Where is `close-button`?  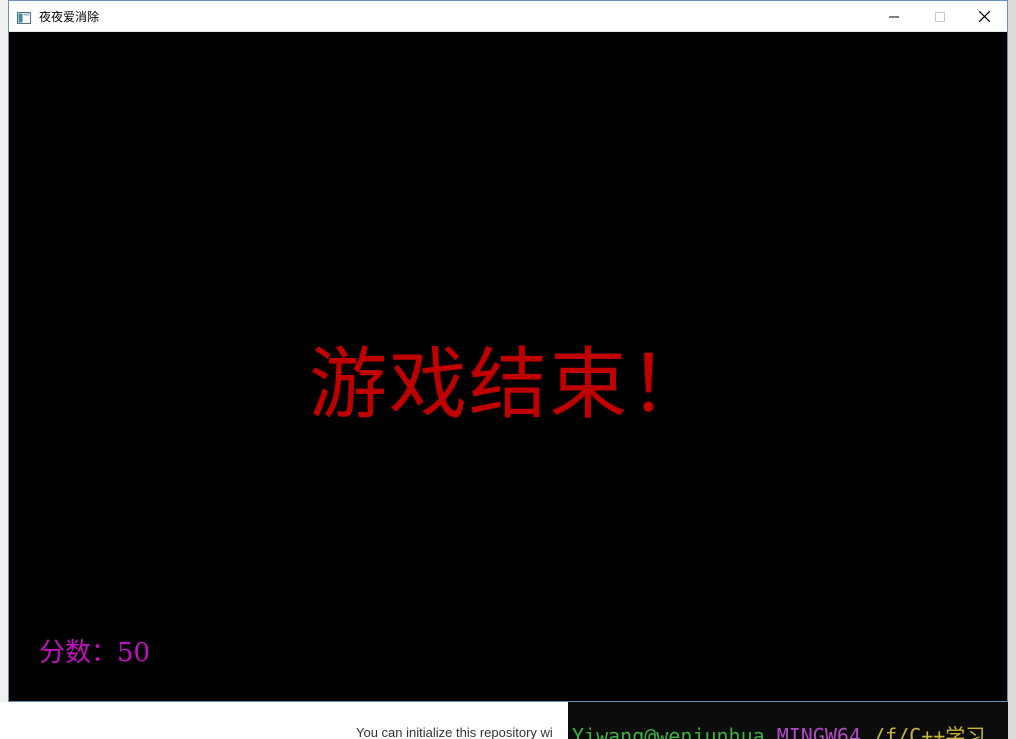
close-button is located at coordinates (984, 16).